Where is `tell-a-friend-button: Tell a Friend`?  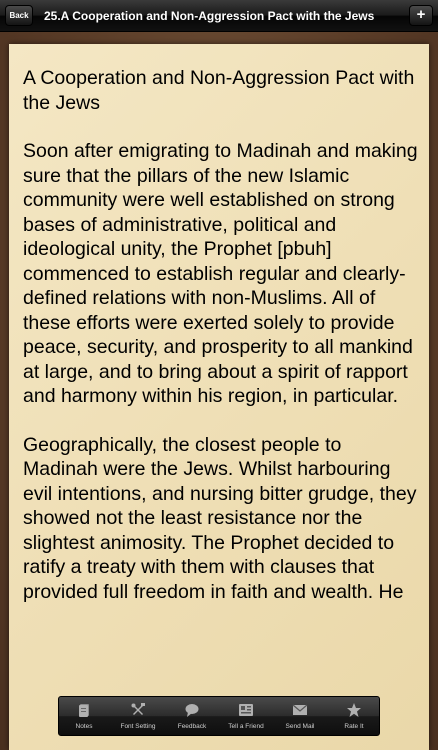 tell-a-friend-button: Tell a Friend is located at coordinates (246, 716).